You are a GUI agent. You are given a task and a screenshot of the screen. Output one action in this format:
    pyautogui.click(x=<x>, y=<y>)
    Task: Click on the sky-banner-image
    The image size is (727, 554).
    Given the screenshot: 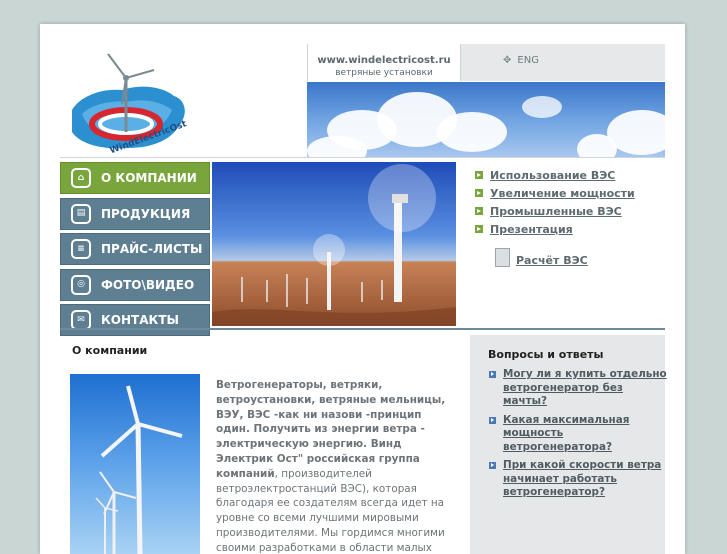 What is the action you would take?
    pyautogui.click(x=486, y=120)
    